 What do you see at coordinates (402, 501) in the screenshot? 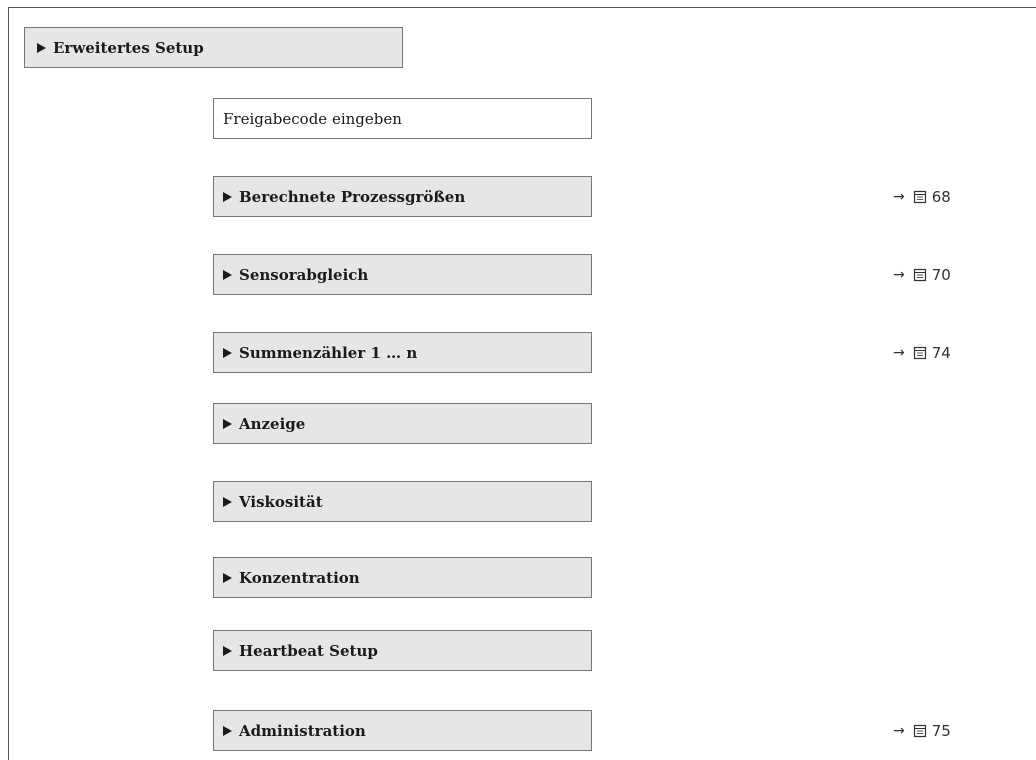
I see `submenu-viskositaet: Viskosität` at bounding box center [402, 501].